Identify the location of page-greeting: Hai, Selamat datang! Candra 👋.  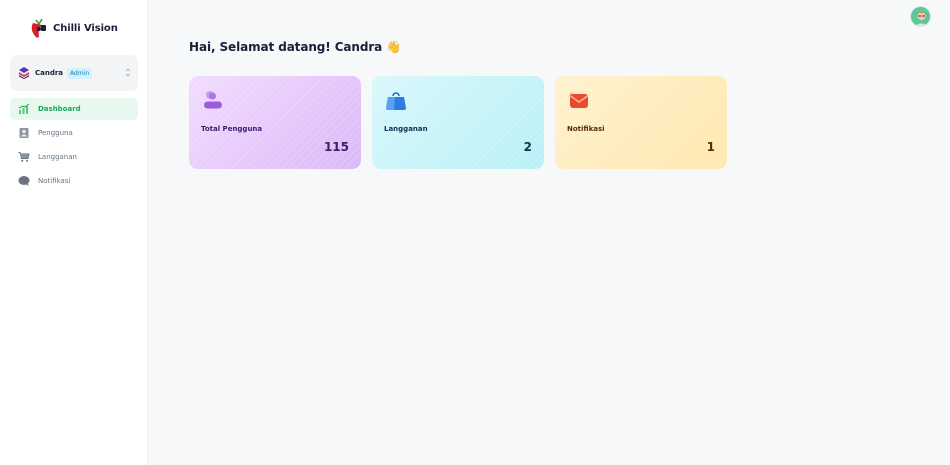
(295, 47).